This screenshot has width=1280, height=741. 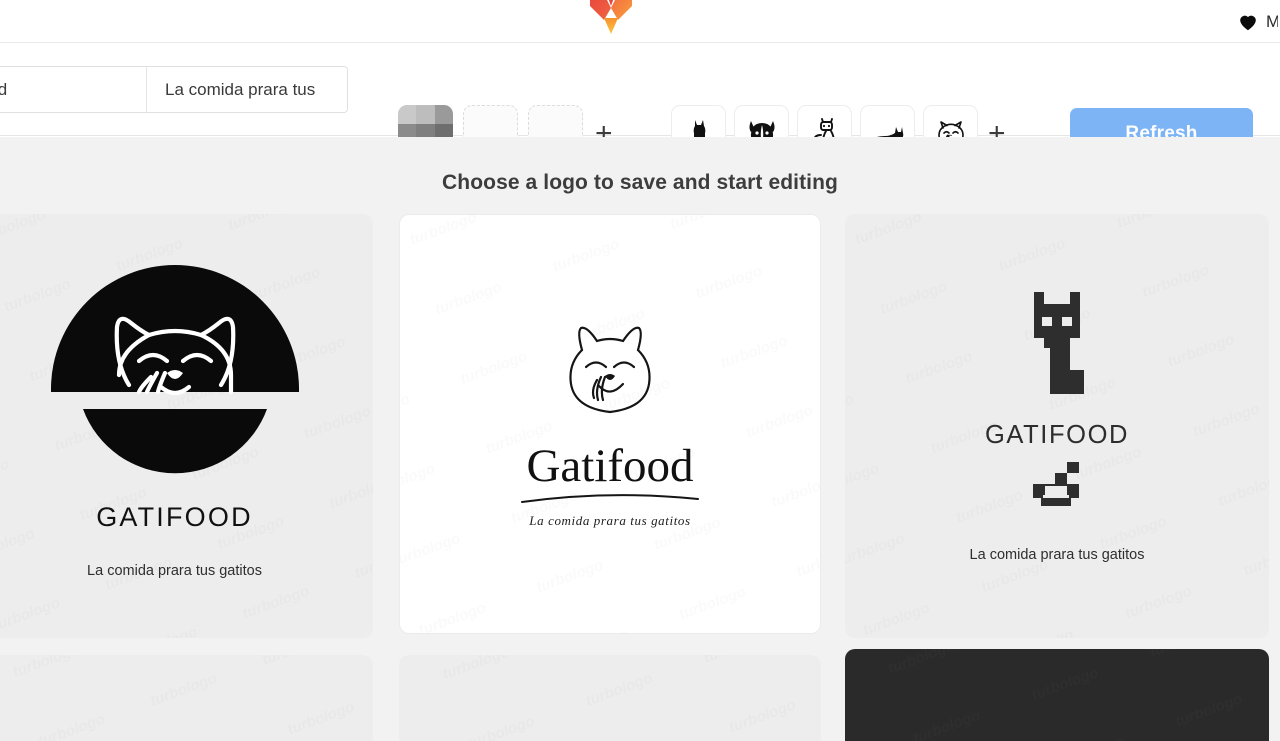 What do you see at coordinates (247, 89) in the screenshot?
I see `slogan-input` at bounding box center [247, 89].